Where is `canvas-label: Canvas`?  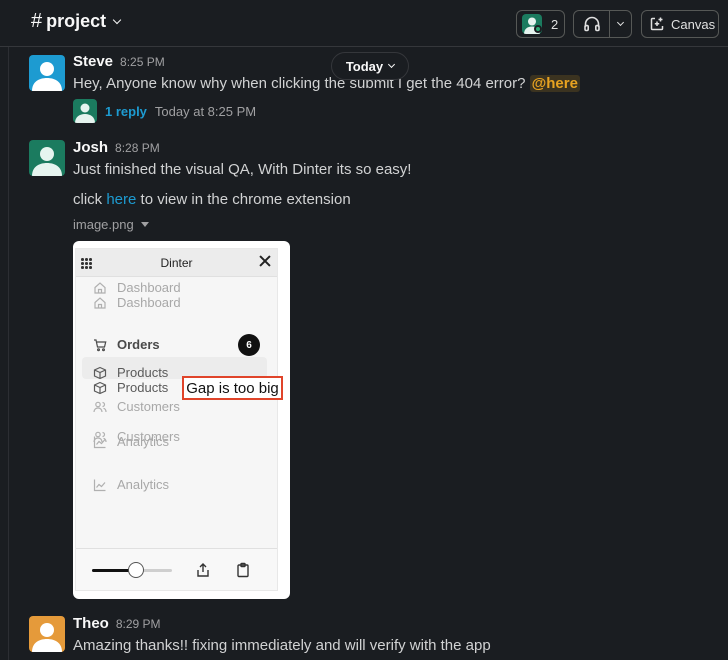
canvas-label: Canvas is located at coordinates (693, 24).